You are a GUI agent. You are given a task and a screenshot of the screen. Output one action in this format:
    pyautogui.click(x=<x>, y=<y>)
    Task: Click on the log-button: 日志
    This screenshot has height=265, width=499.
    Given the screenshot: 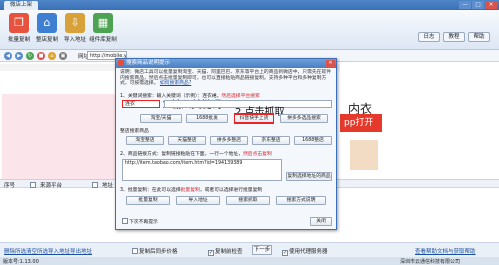 What is the action you would take?
    pyautogui.click(x=429, y=37)
    